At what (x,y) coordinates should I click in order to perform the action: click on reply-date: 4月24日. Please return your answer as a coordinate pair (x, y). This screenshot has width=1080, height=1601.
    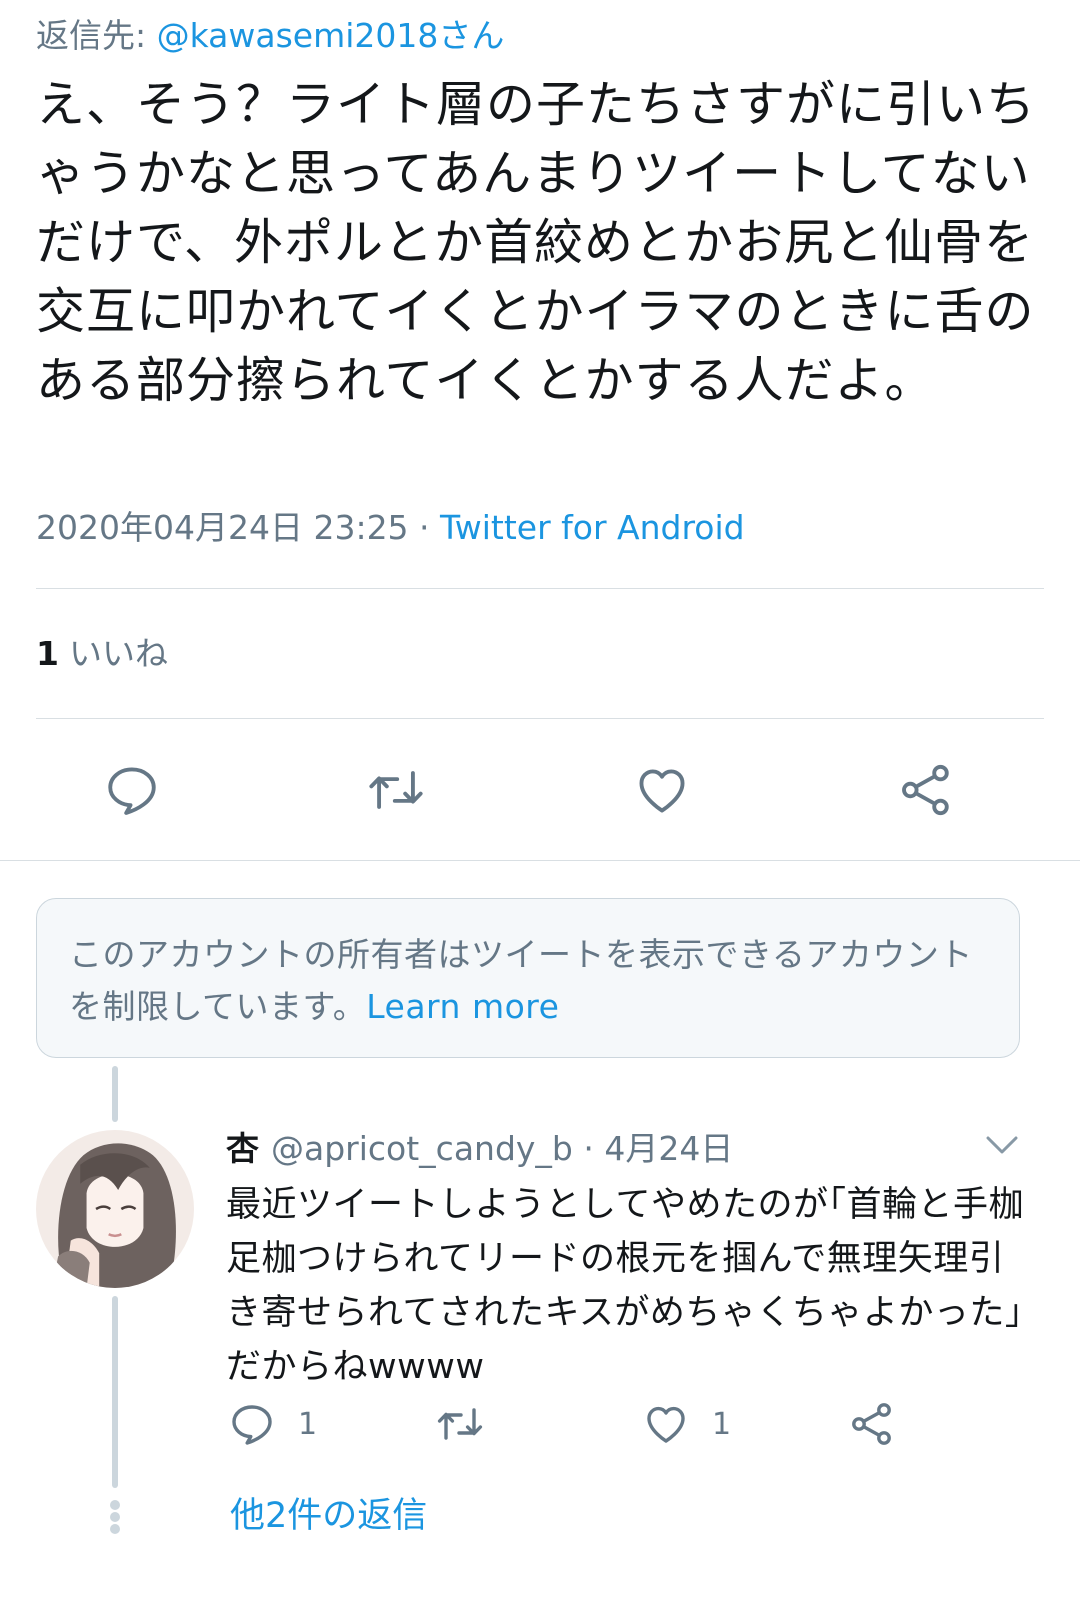
    Looking at the image, I should click on (668, 1148).